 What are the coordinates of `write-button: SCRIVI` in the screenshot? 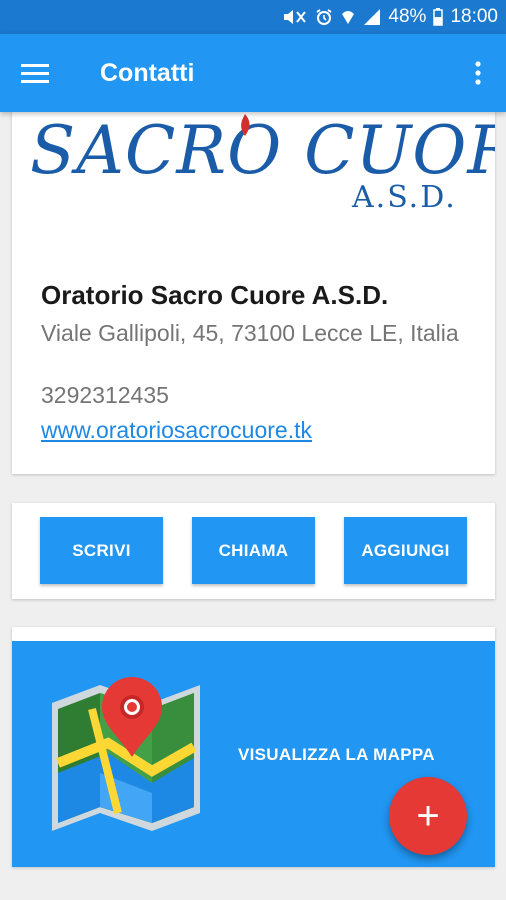 It's located at (101, 550).